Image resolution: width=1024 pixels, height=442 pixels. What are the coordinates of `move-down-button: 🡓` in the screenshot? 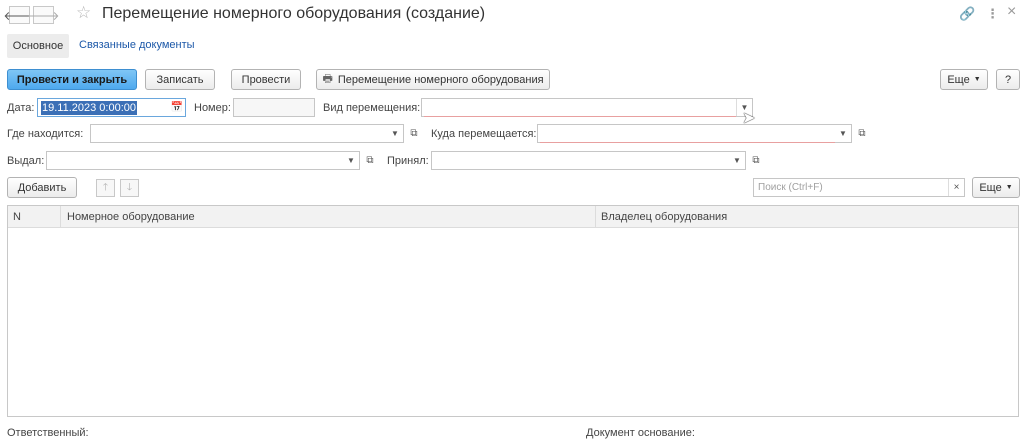 It's located at (129, 188).